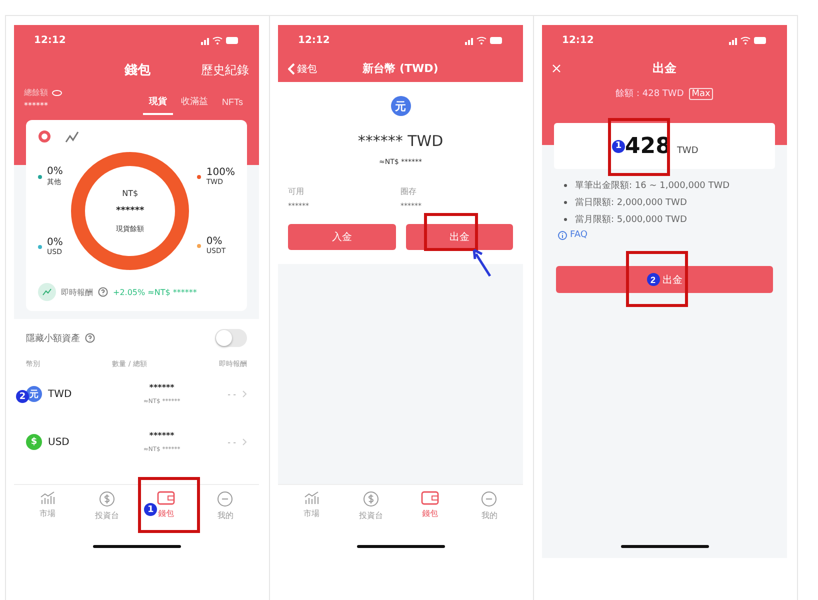 Image resolution: width=818 pixels, height=600 pixels. Describe the element at coordinates (687, 151) in the screenshot. I see `unit-label: TWD` at that location.